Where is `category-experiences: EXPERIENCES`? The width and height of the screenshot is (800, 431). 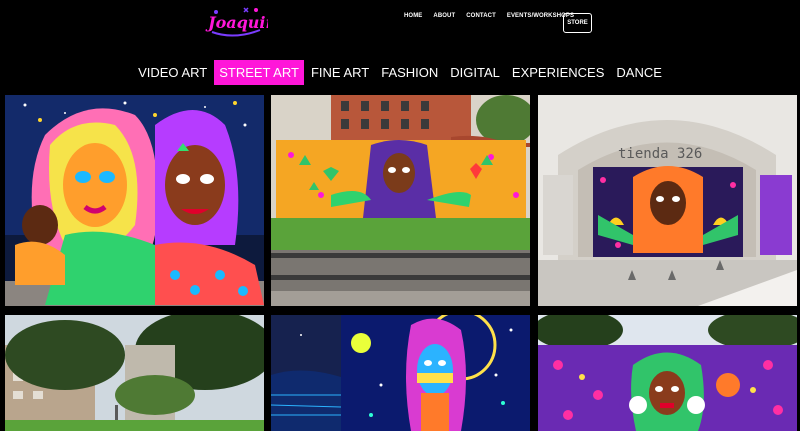
category-experiences: EXPERIENCES is located at coordinates (558, 72).